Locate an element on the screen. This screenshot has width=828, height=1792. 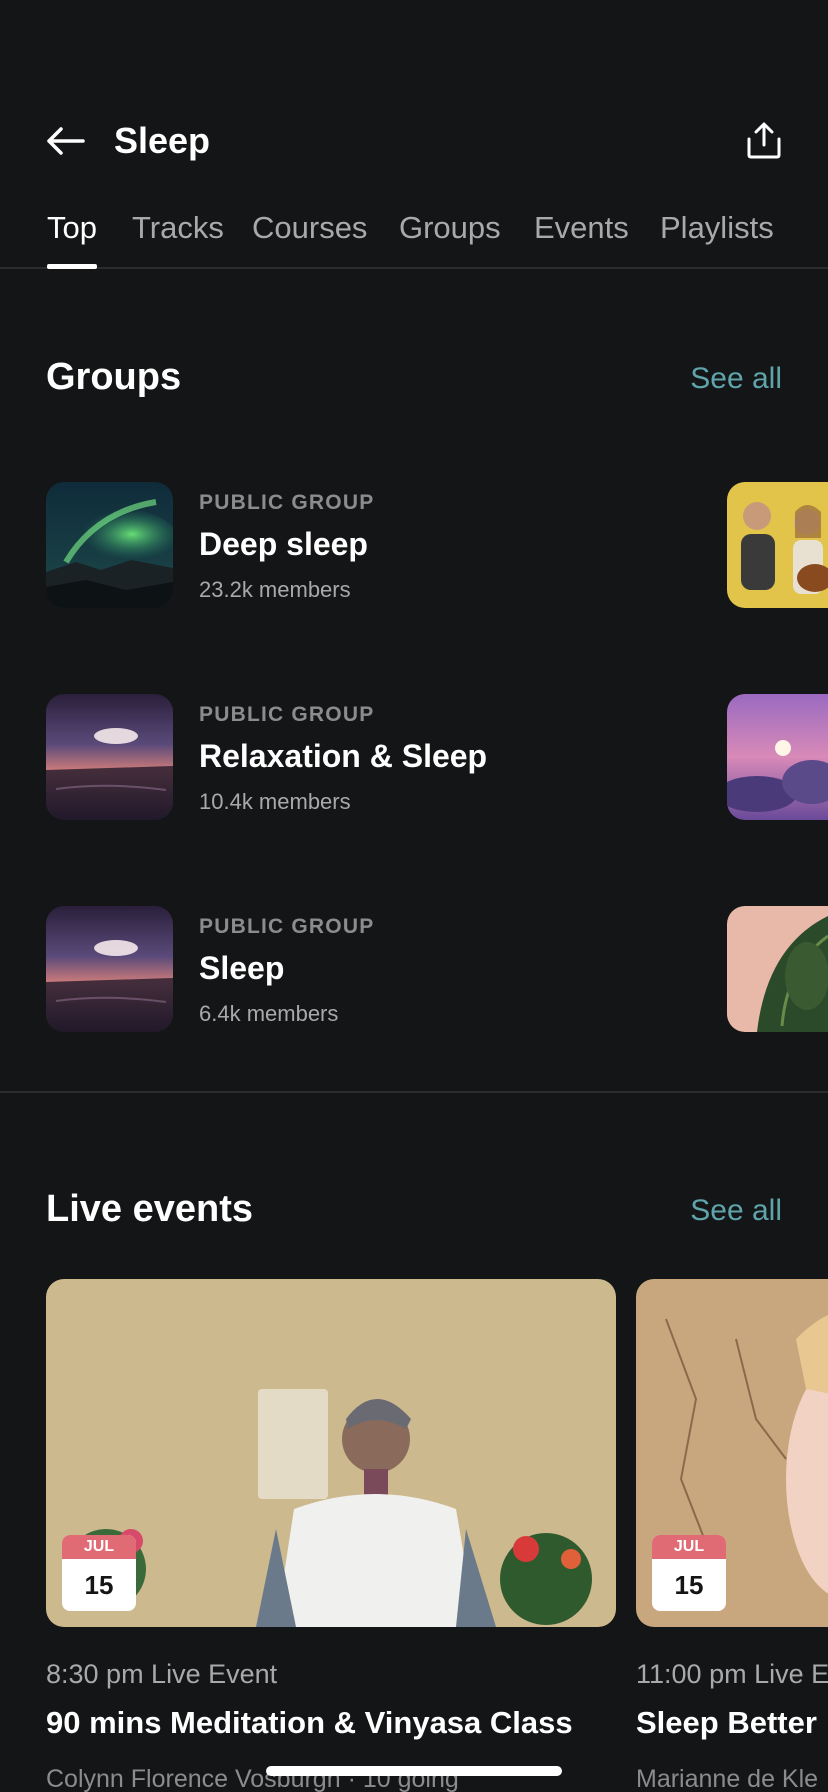
group-member-count: 10.4k members is located at coordinates (275, 801).